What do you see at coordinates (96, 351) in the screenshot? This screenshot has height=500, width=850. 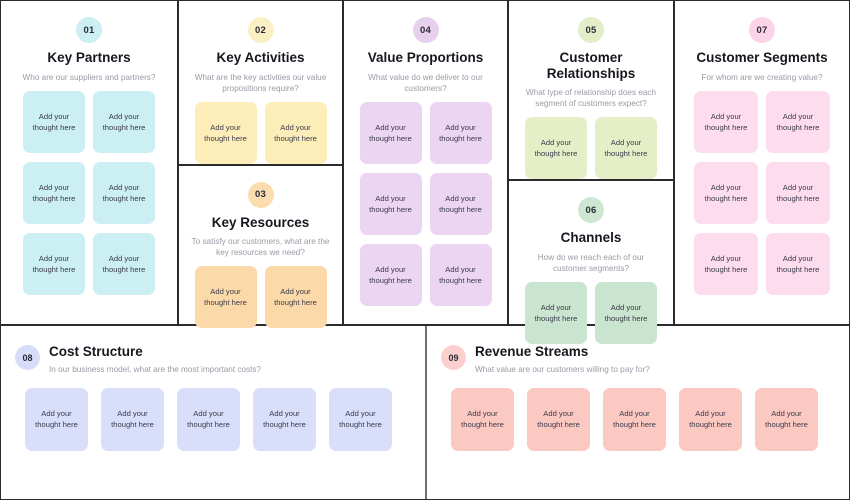 I see `block-title: Cost Structure` at bounding box center [96, 351].